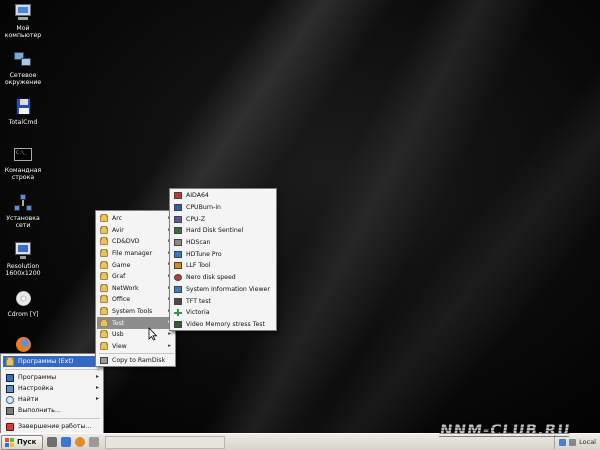 The image size is (600, 450). What do you see at coordinates (23, 32) in the screenshot?
I see `desktop-icon-label: Мой компьютер` at bounding box center [23, 32].